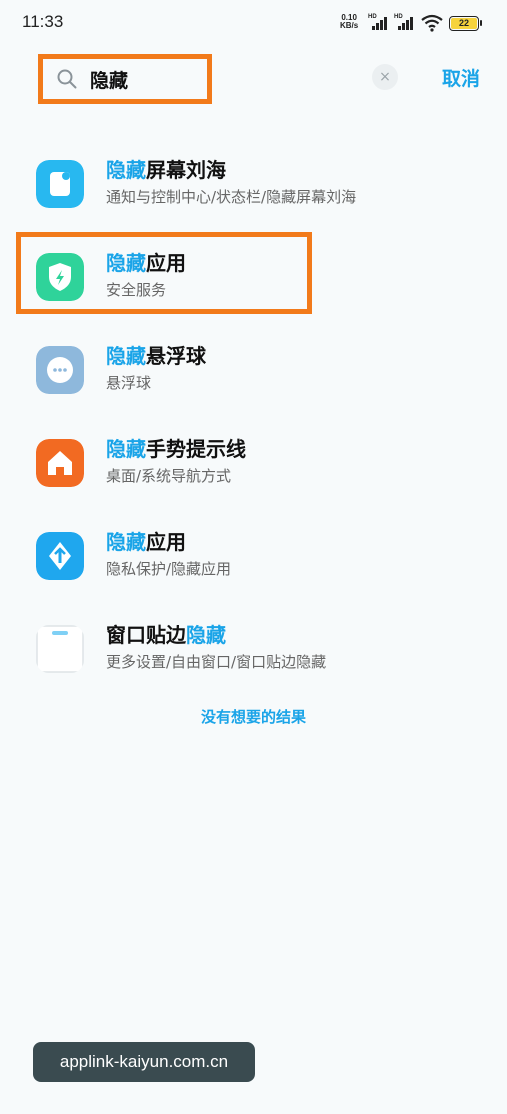 Image resolution: width=507 pixels, height=1114 pixels. I want to click on clear-search-button: ×, so click(385, 77).